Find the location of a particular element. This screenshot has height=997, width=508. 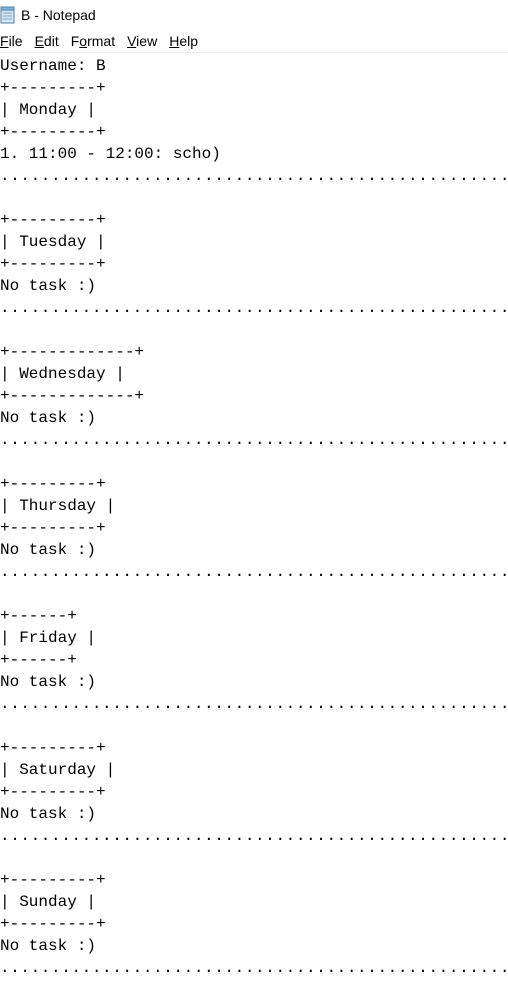

text-line: | Saturday | is located at coordinates (58, 770).